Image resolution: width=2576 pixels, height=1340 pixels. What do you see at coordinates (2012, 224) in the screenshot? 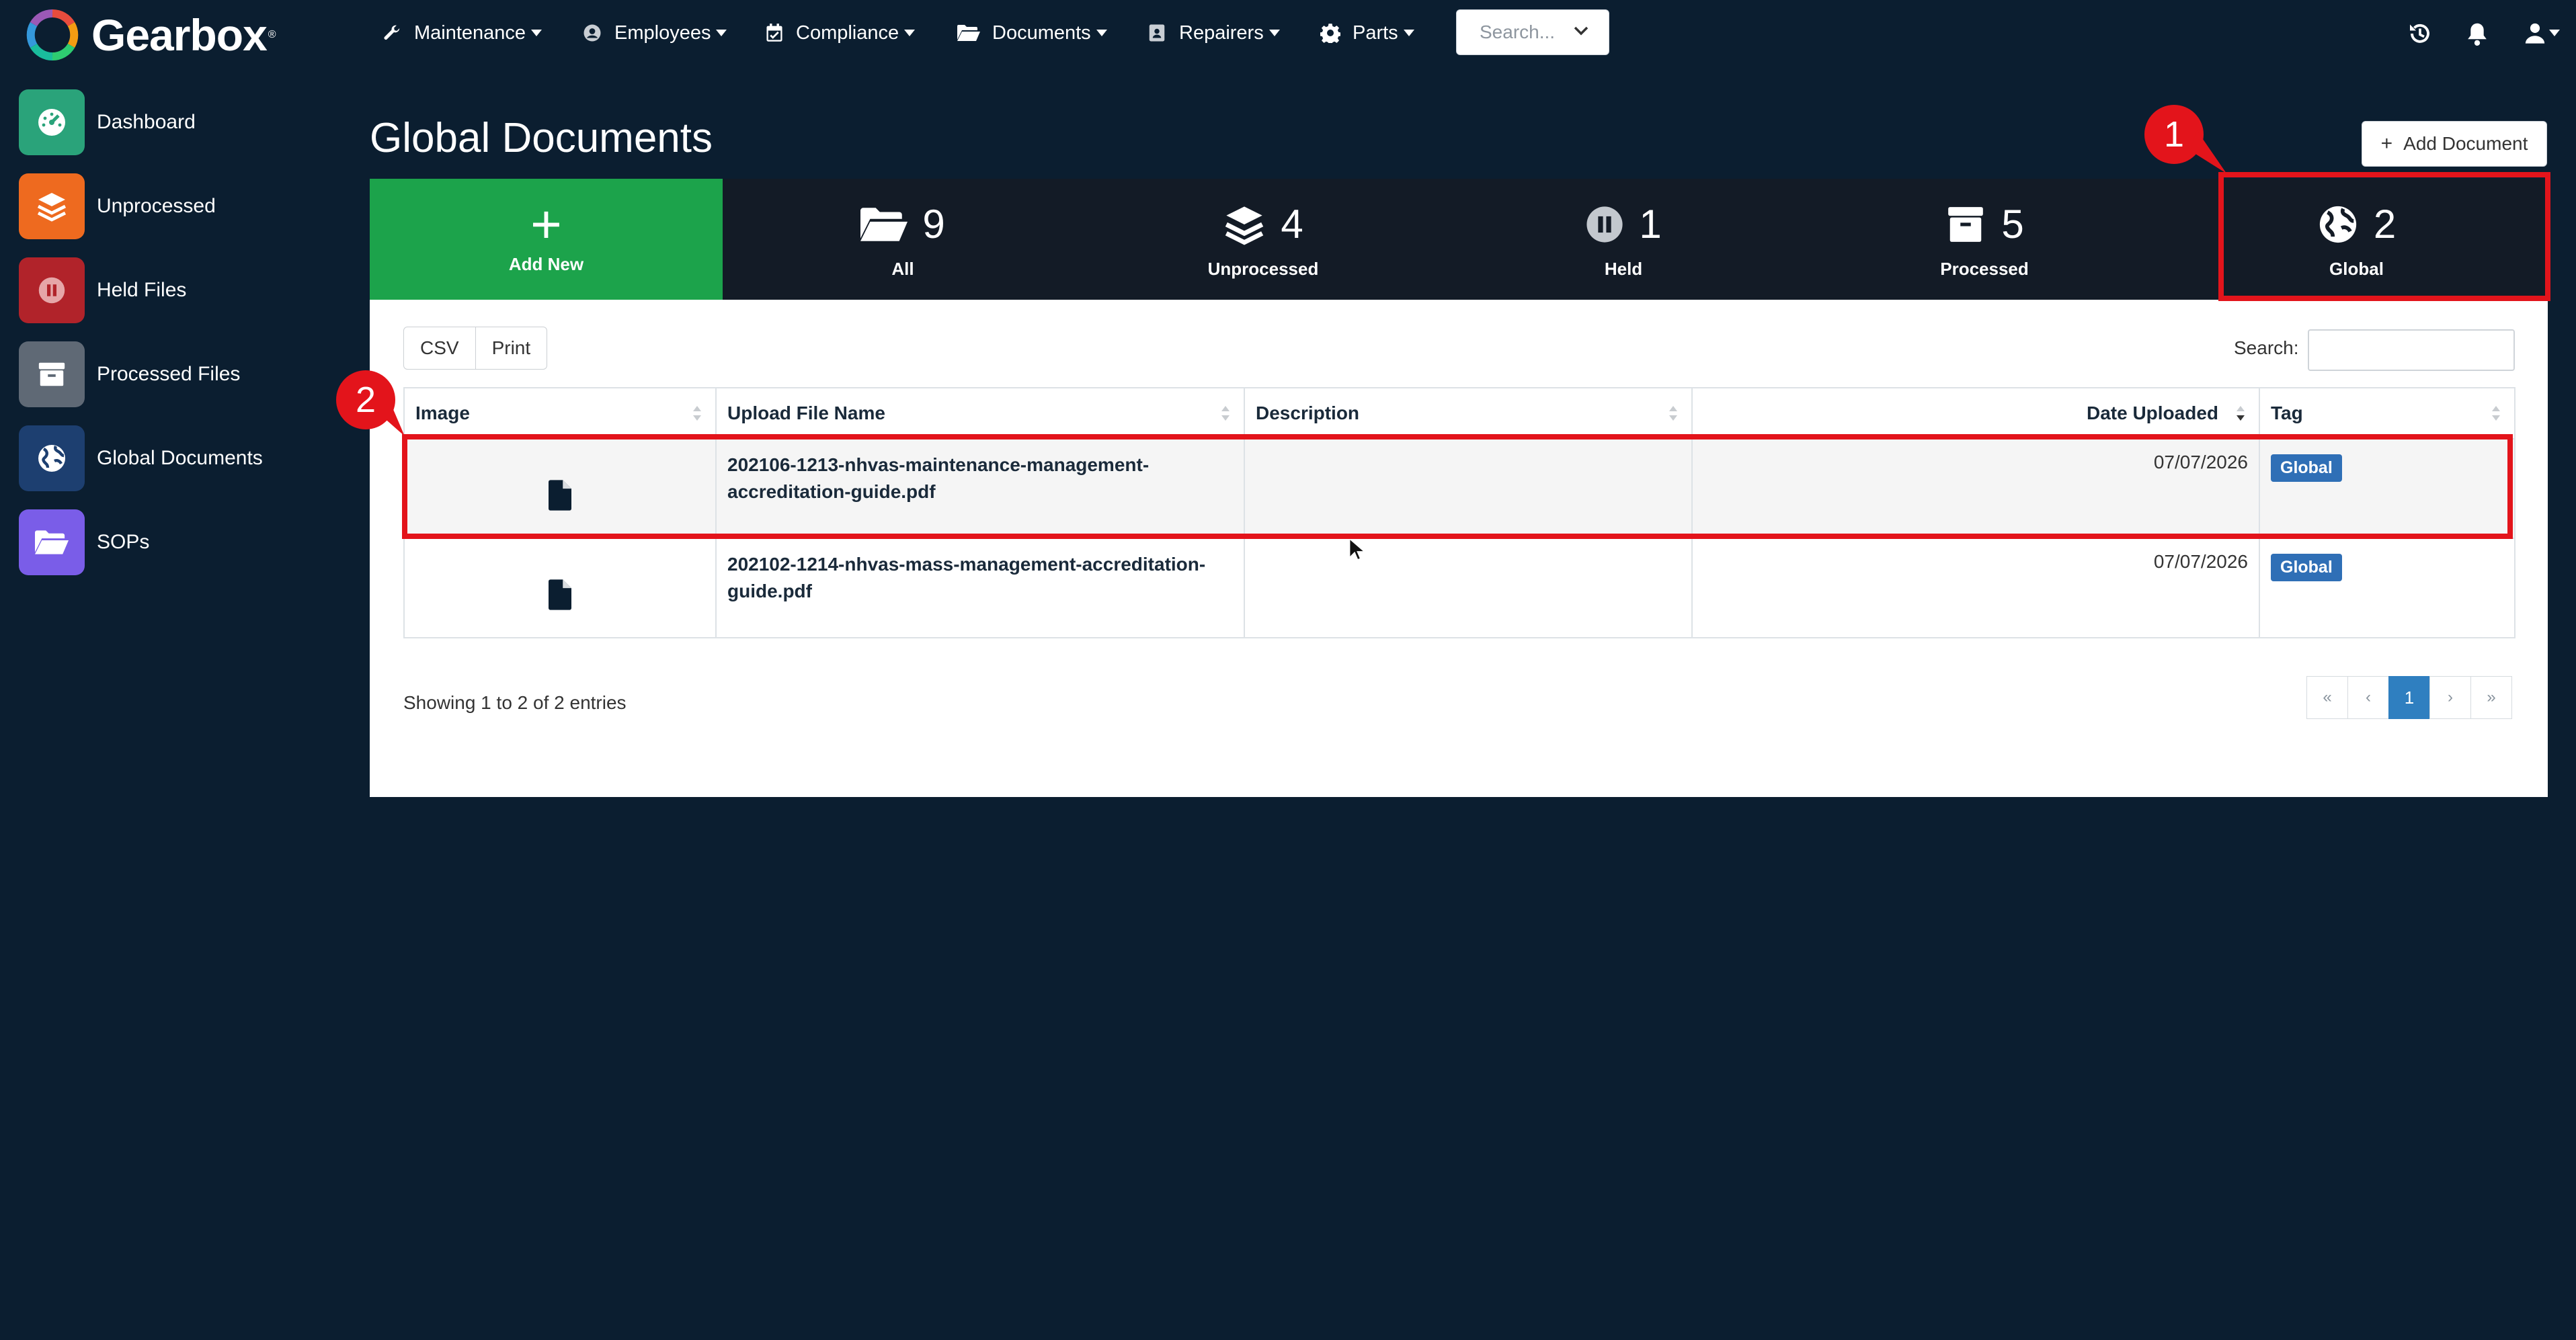
I see `stat-count-processed: 5` at bounding box center [2012, 224].